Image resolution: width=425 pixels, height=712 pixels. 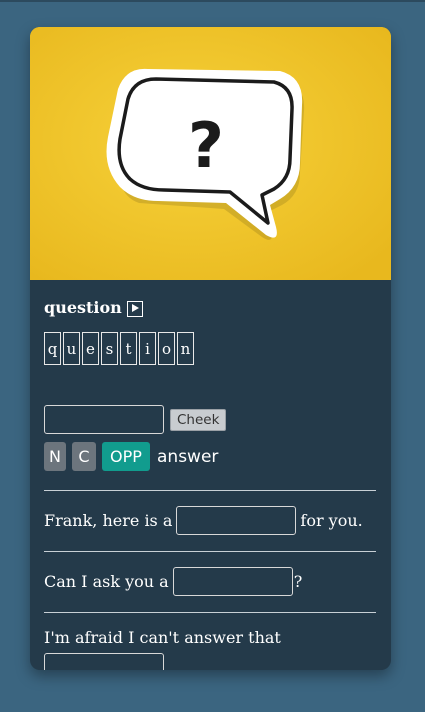 I want to click on letter-tile: n, so click(x=185, y=348).